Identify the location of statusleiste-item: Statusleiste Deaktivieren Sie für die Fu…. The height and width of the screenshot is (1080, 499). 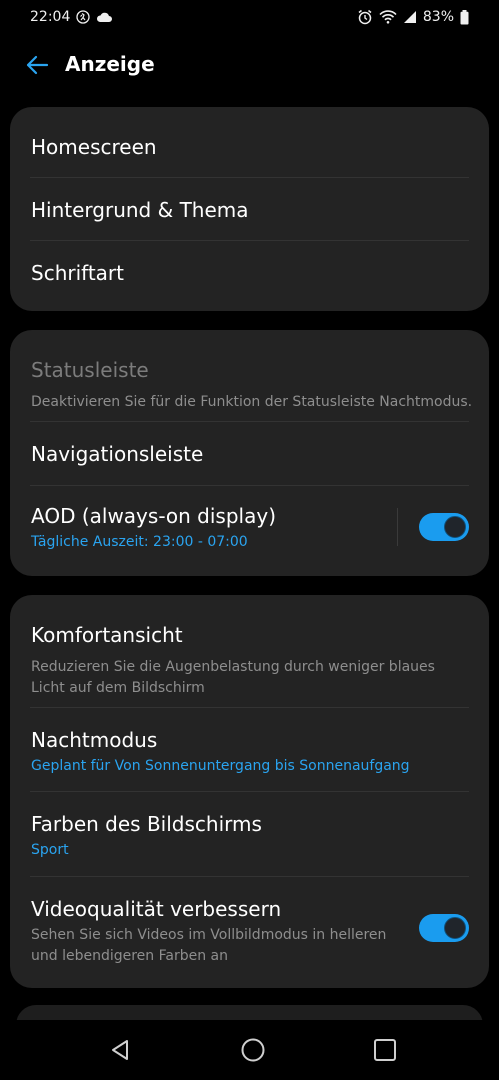
(251, 380).